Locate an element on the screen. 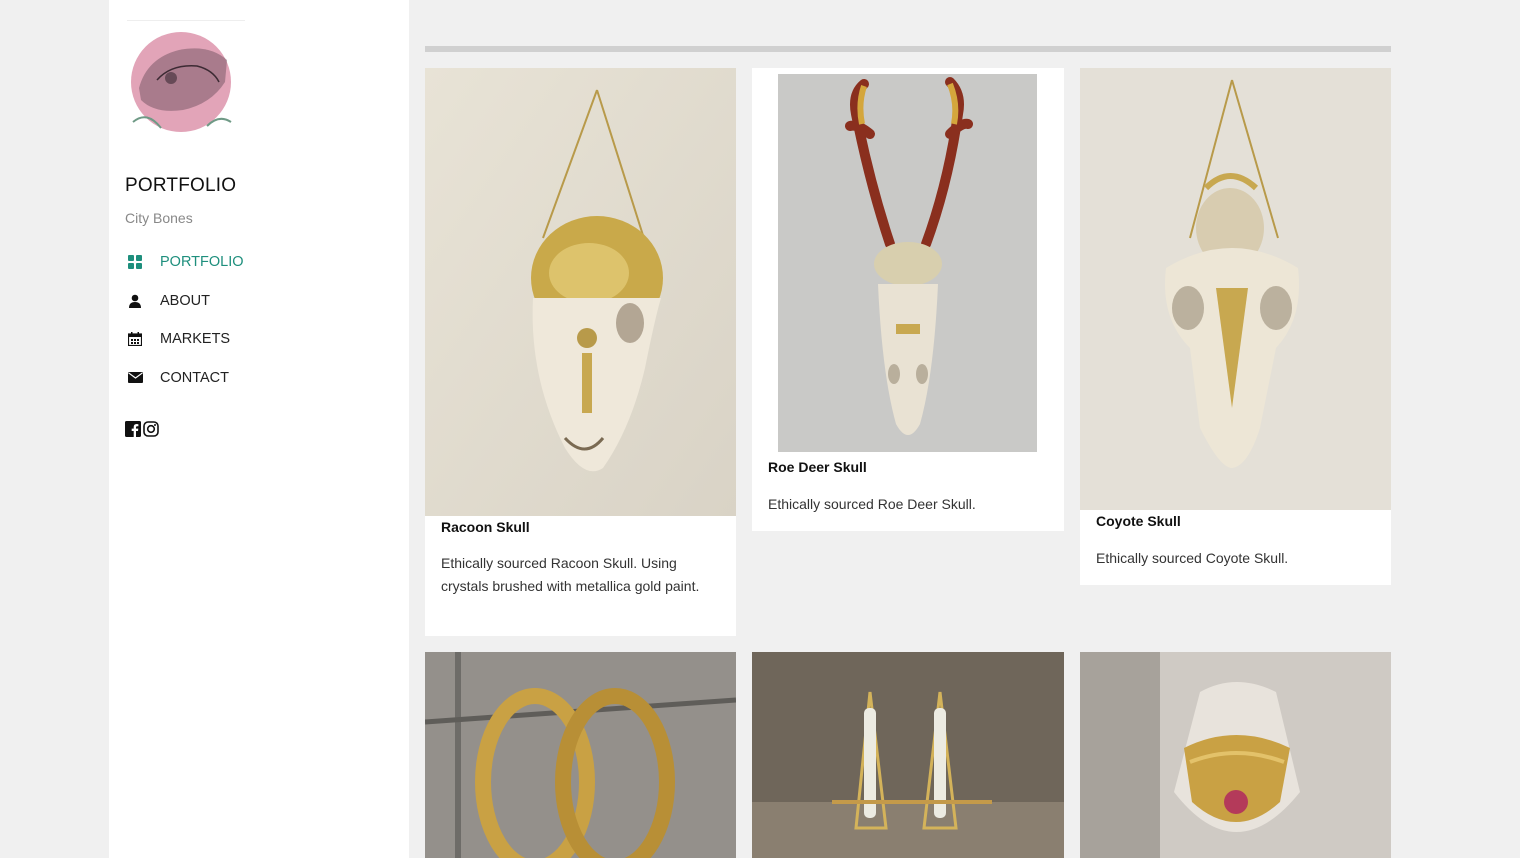 This screenshot has height=858, width=1520. card-description: Ethically sourced Roe Deer Skull. is located at coordinates (872, 504).